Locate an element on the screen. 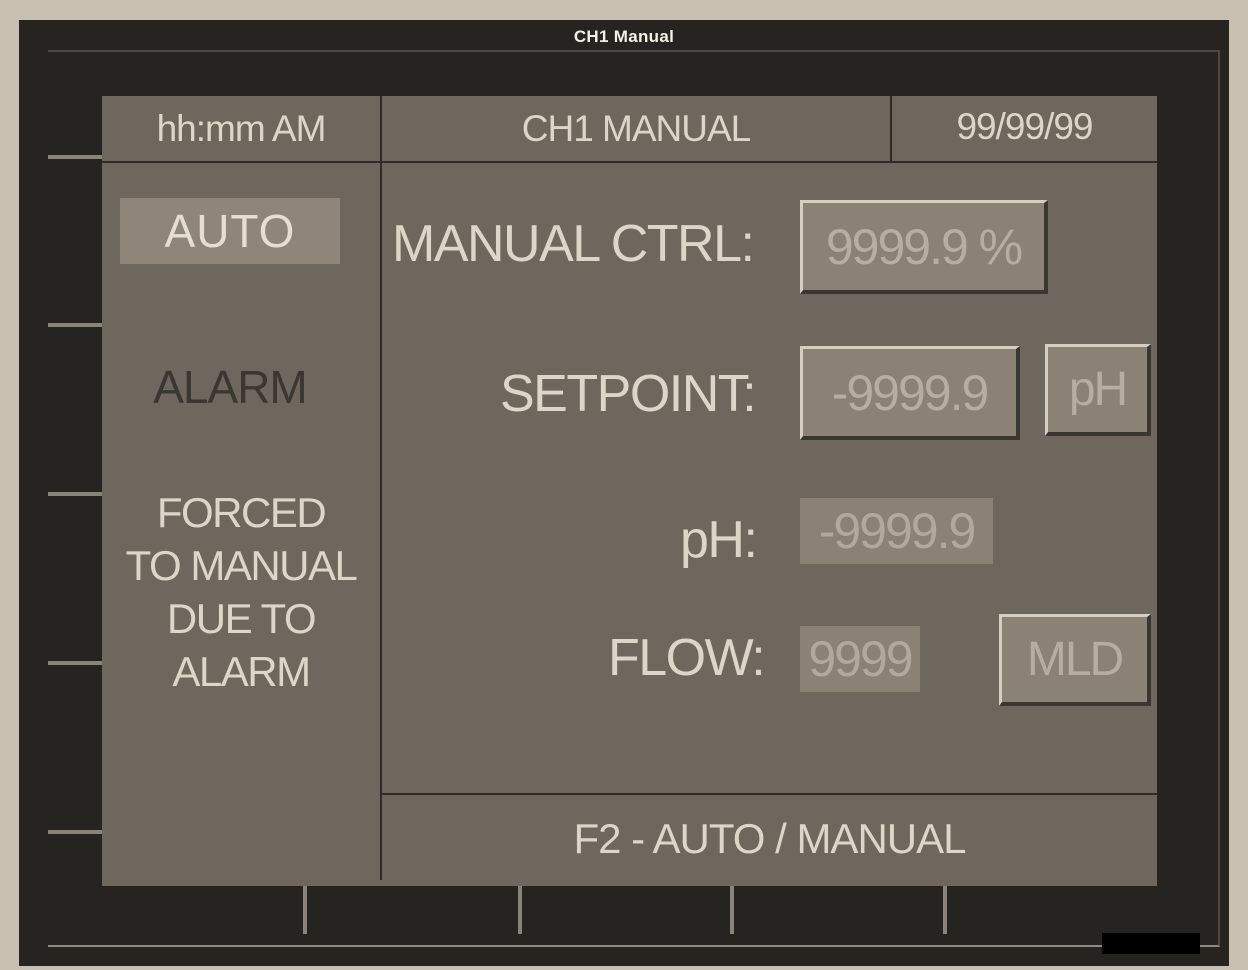 This screenshot has width=1248, height=970. alarm-indicator: ALARM is located at coordinates (230, 387).